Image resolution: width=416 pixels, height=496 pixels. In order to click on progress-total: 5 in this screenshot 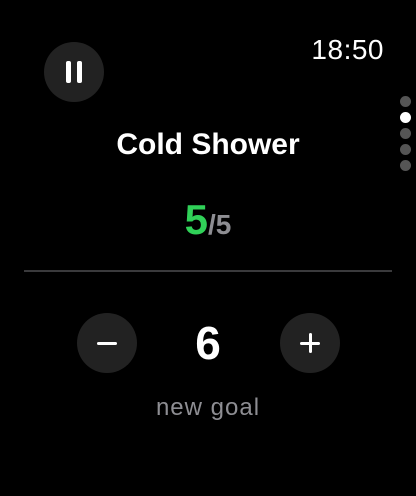, I will do `click(223, 224)`.